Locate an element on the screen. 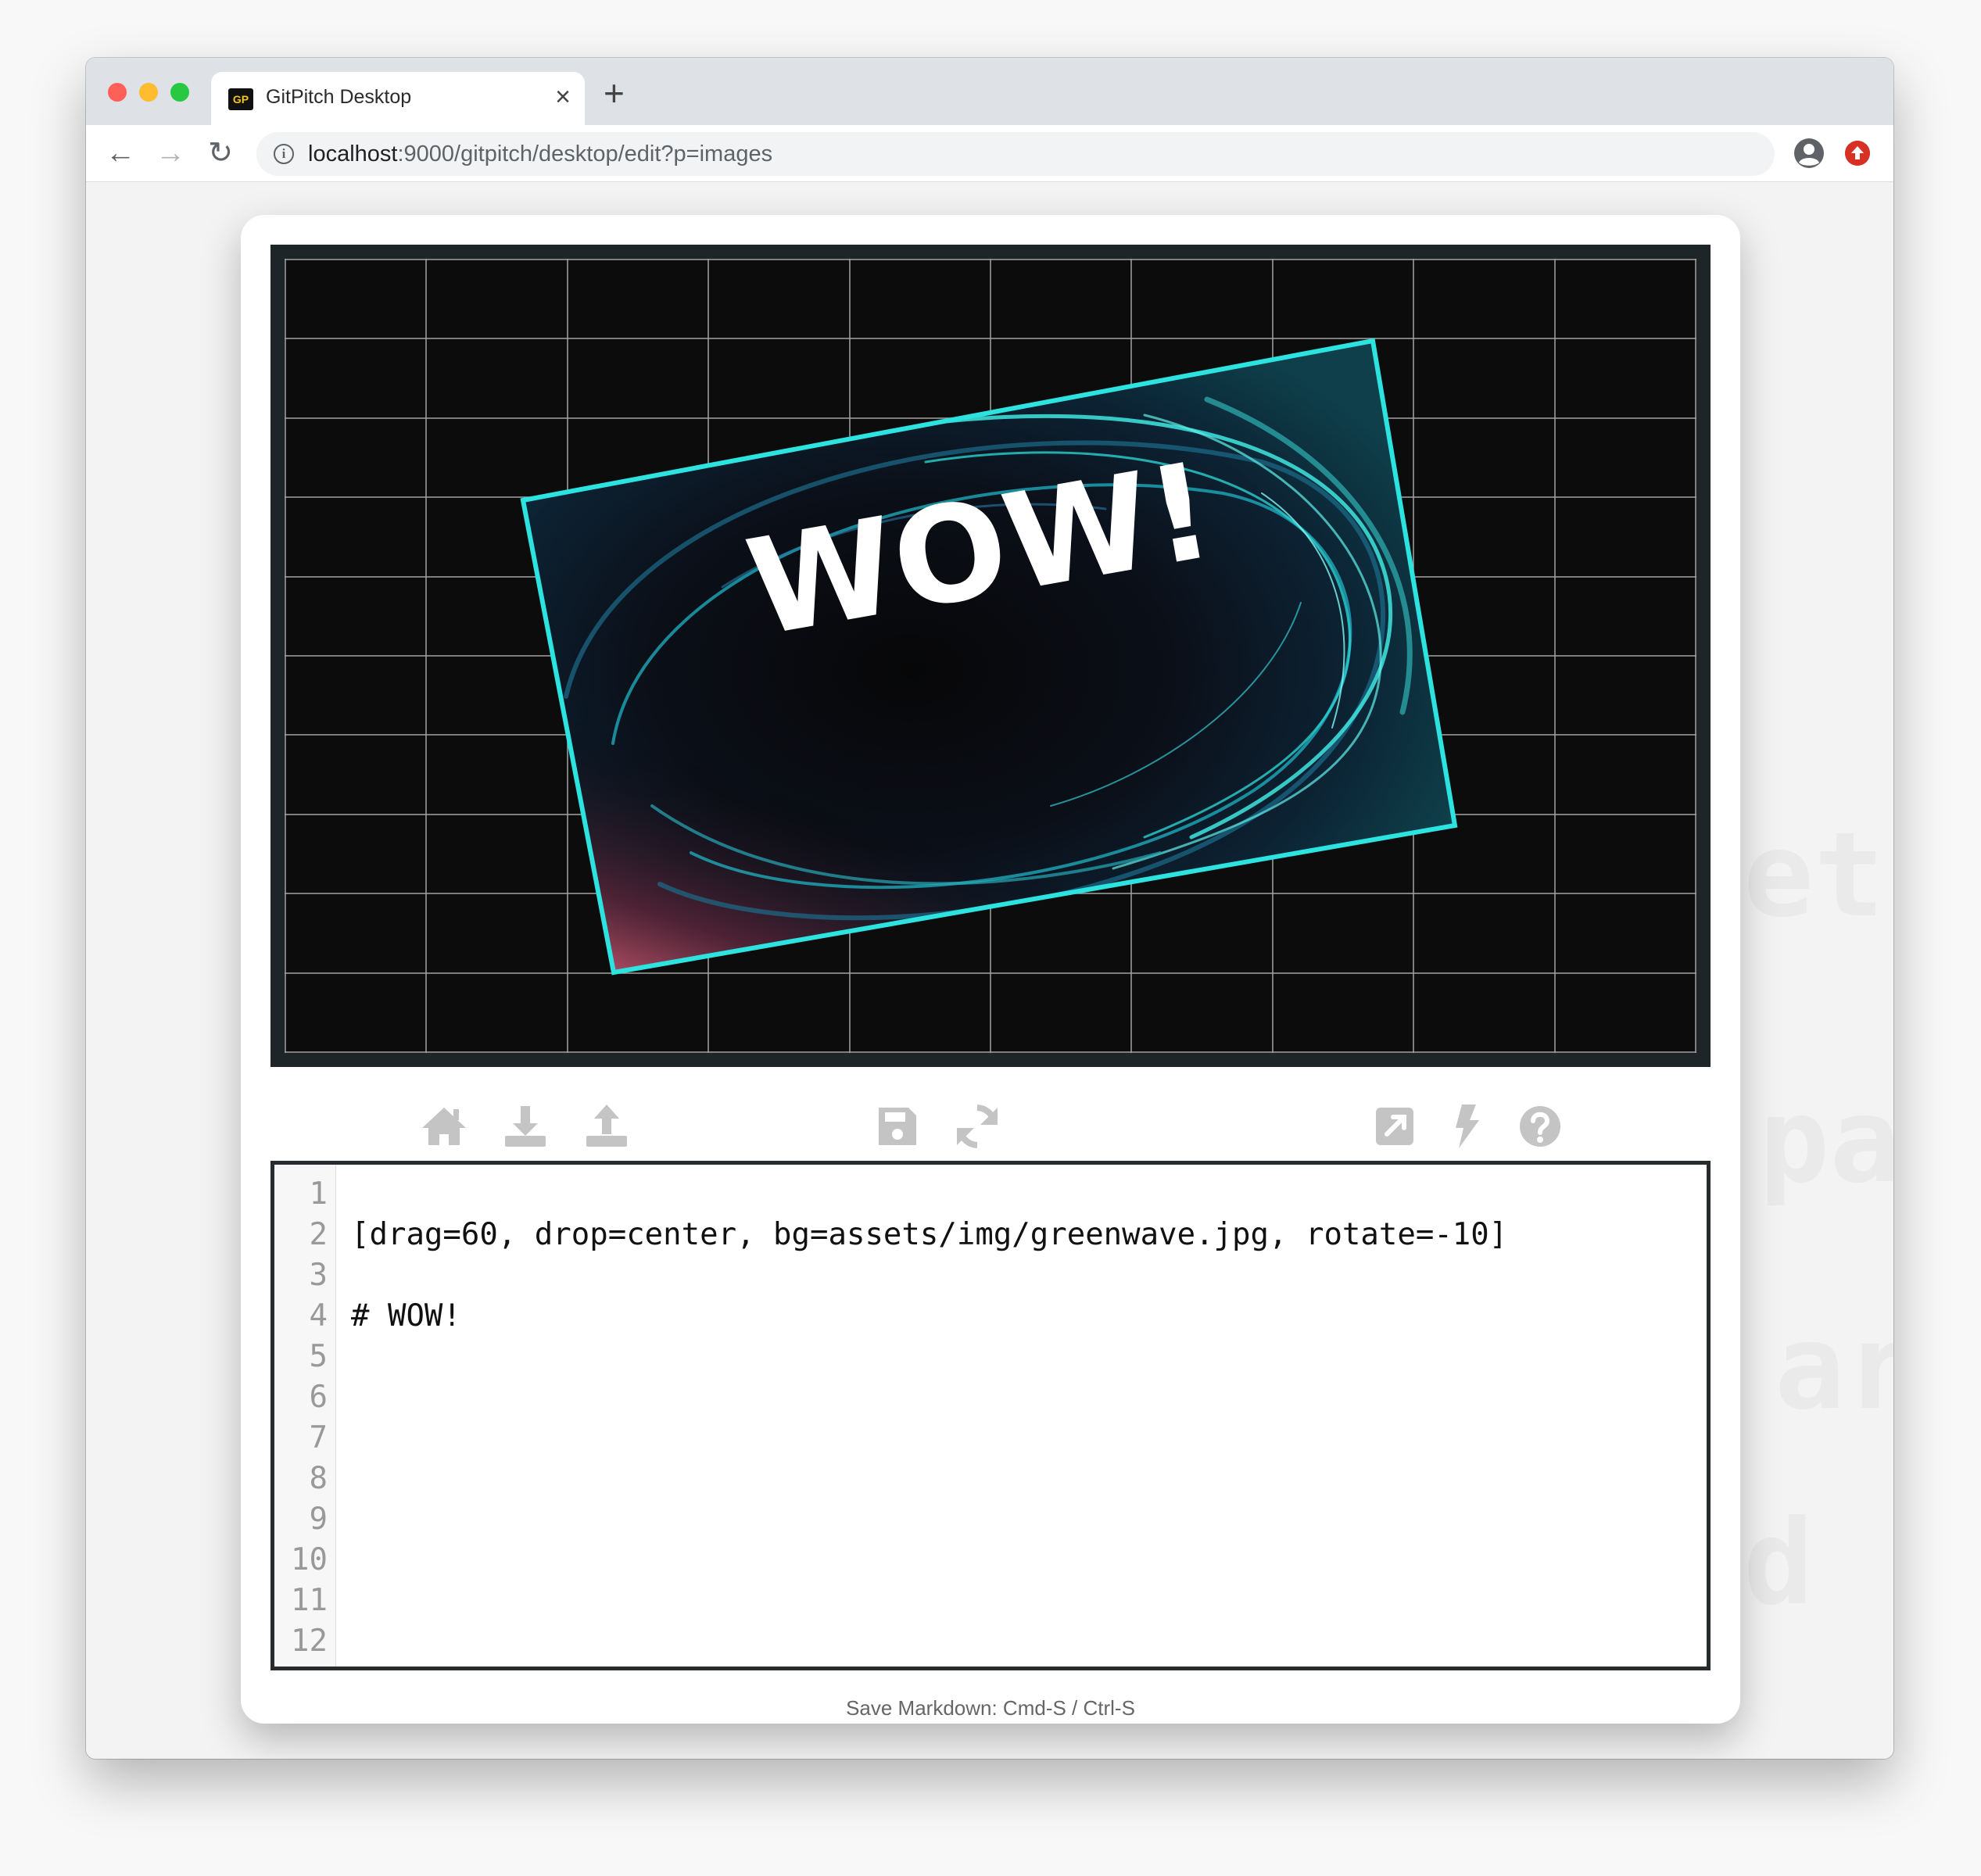  tab-close-icon: × is located at coordinates (563, 97).